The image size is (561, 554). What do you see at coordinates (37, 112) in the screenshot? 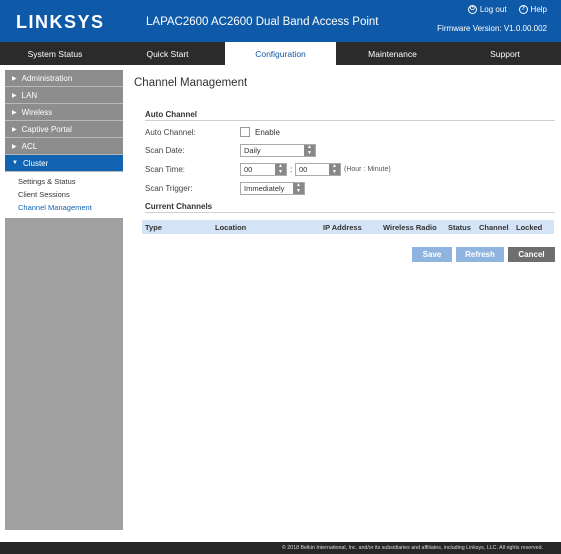
I see `sidebar-item-label: Wireless` at bounding box center [37, 112].